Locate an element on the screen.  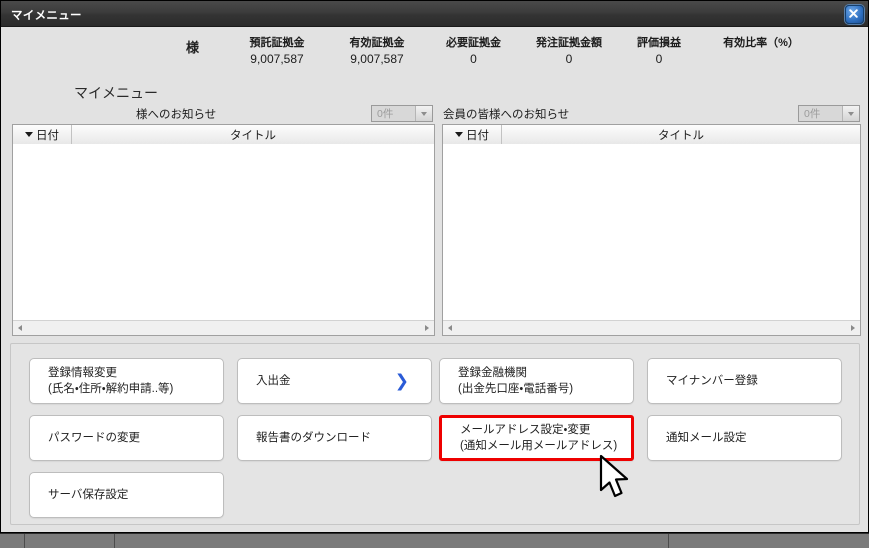
menu-button-change-password: パスワードの変更 is located at coordinates (126, 438).